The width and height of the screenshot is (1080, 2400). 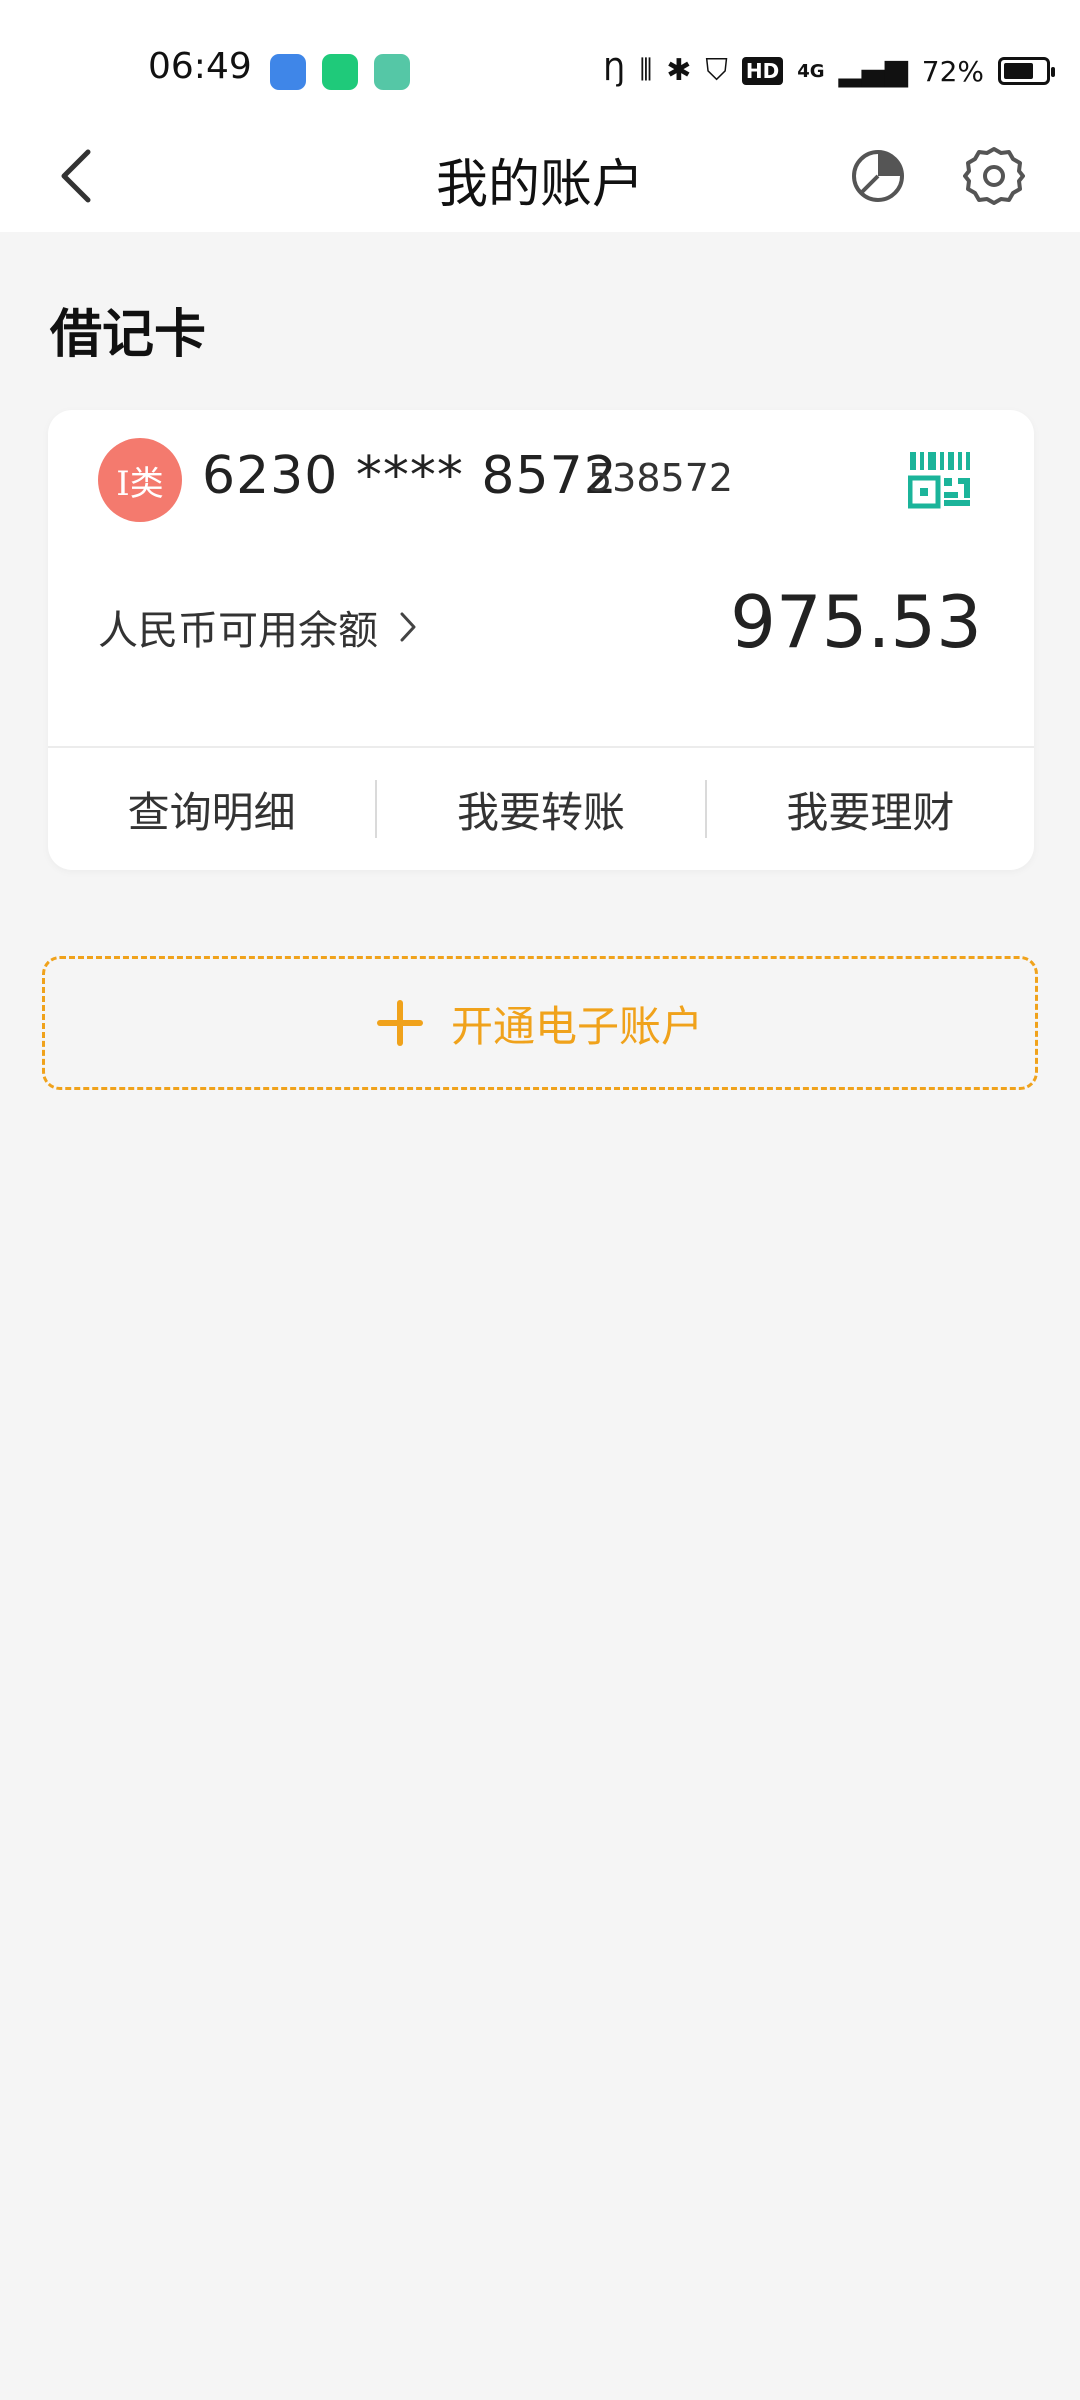 I want to click on status-icons: Ŋ ⫴ ✱ ⛉ HD 4G ▂▄▆ 72%, so click(x=829, y=71).